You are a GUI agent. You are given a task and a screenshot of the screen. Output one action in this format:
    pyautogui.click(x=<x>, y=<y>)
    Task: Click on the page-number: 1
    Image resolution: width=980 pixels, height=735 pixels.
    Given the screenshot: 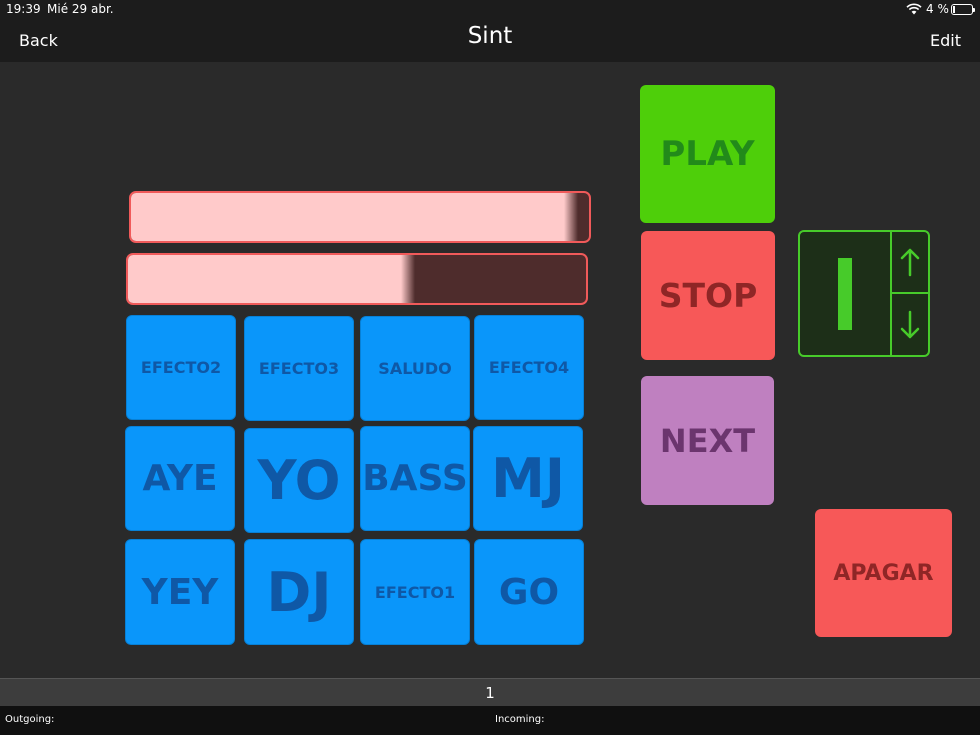 What is the action you would take?
    pyautogui.click(x=490, y=692)
    